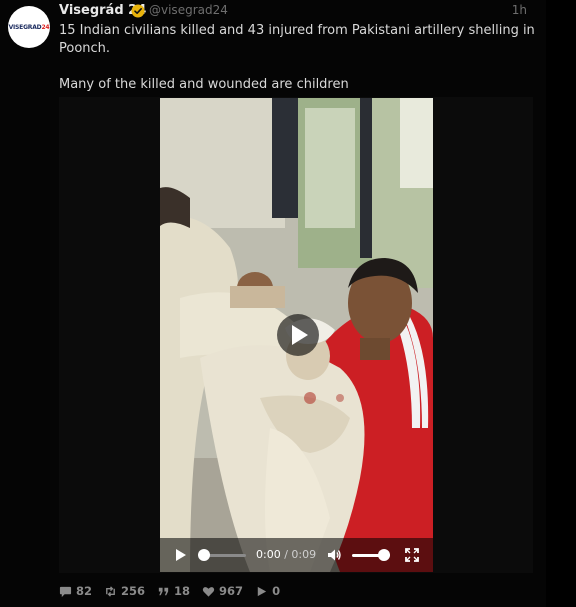 The width and height of the screenshot is (576, 607). Describe the element at coordinates (84, 591) in the screenshot. I see `reply-count: 82` at that location.